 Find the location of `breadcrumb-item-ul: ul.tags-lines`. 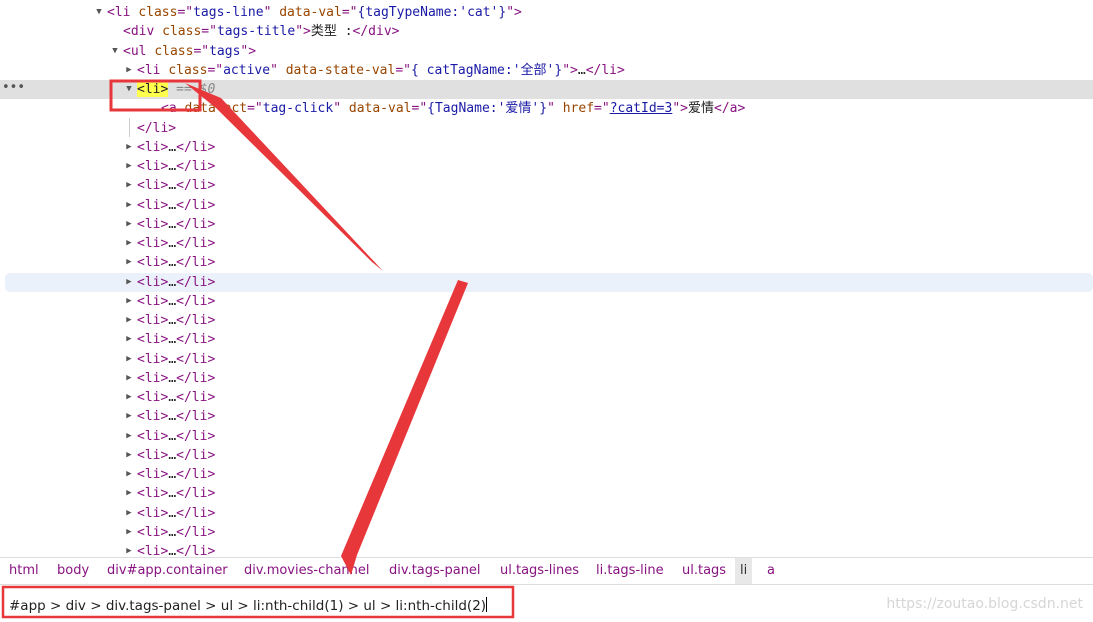

breadcrumb-item-ul: ul.tags-lines is located at coordinates (539, 571).